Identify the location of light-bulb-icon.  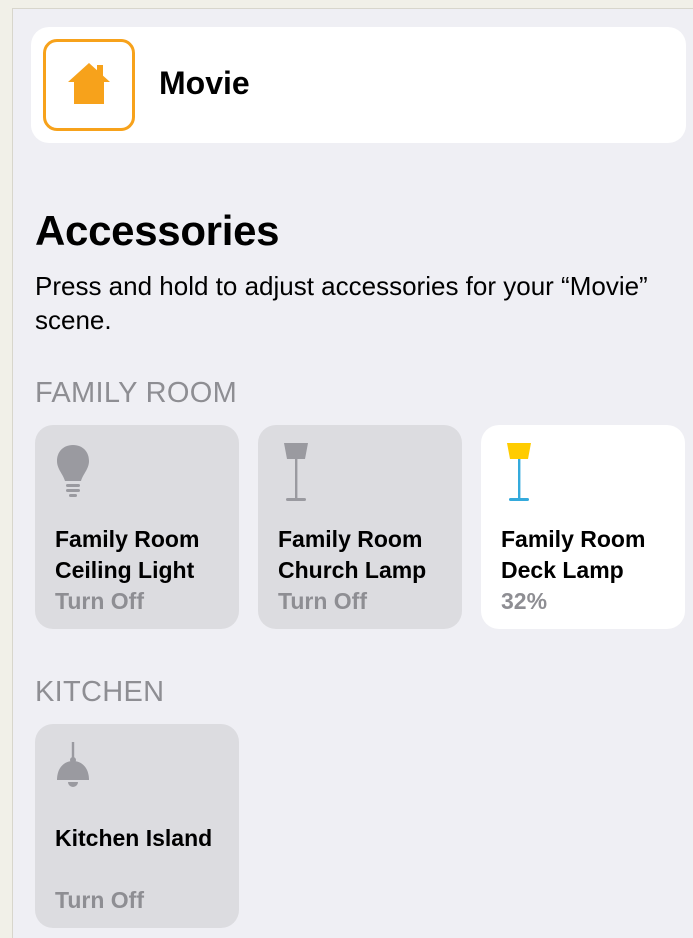
(73, 471).